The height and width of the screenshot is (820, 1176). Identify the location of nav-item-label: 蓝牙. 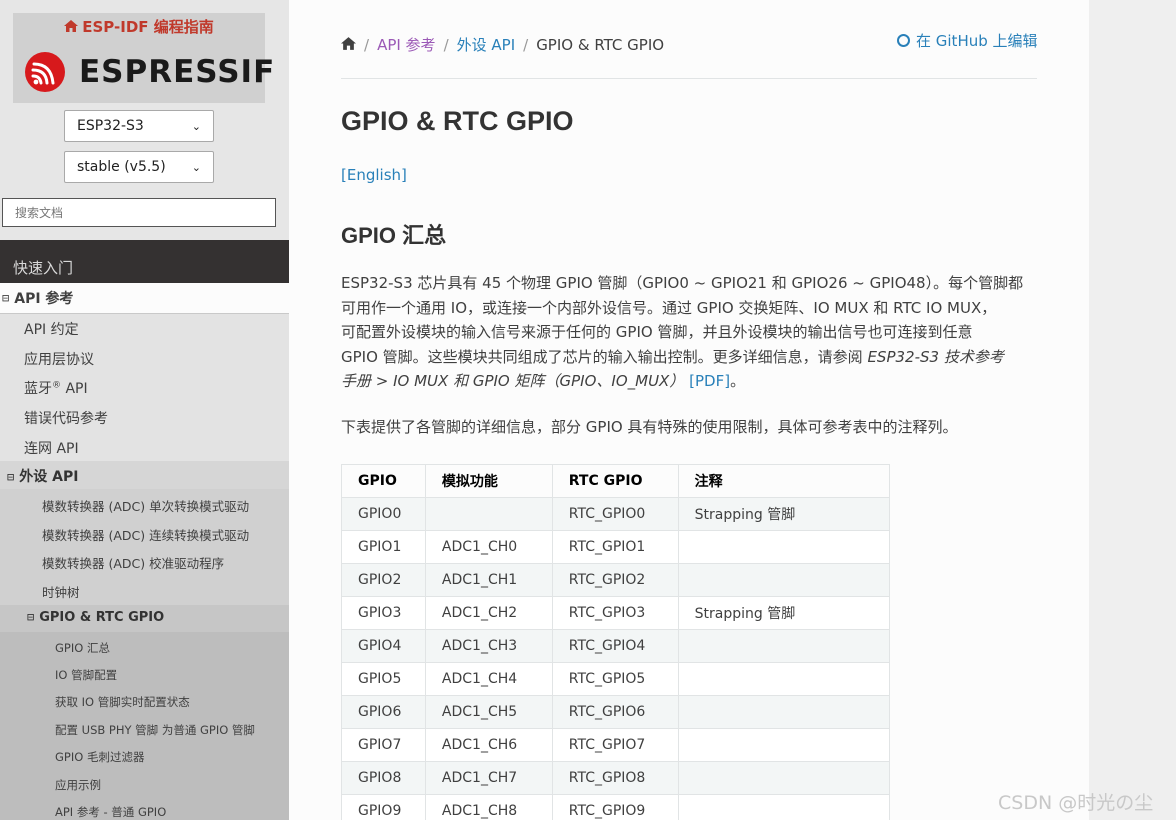
(38, 389).